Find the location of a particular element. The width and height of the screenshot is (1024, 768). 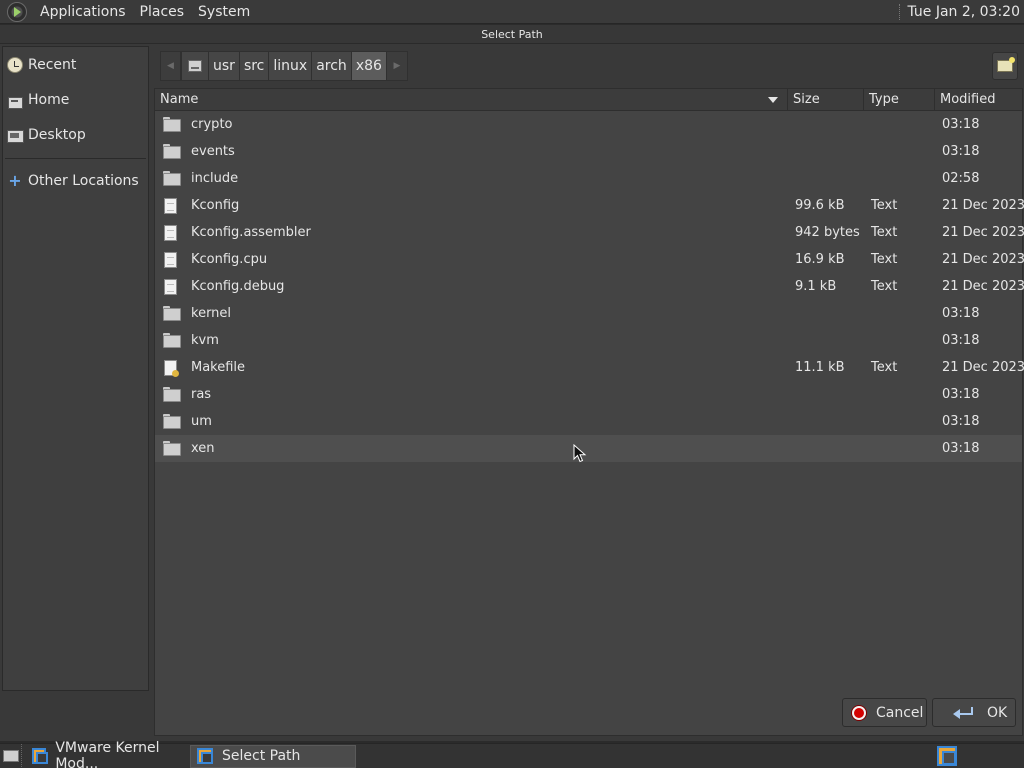

sidebar-item-label: Other Locations is located at coordinates (83, 180).